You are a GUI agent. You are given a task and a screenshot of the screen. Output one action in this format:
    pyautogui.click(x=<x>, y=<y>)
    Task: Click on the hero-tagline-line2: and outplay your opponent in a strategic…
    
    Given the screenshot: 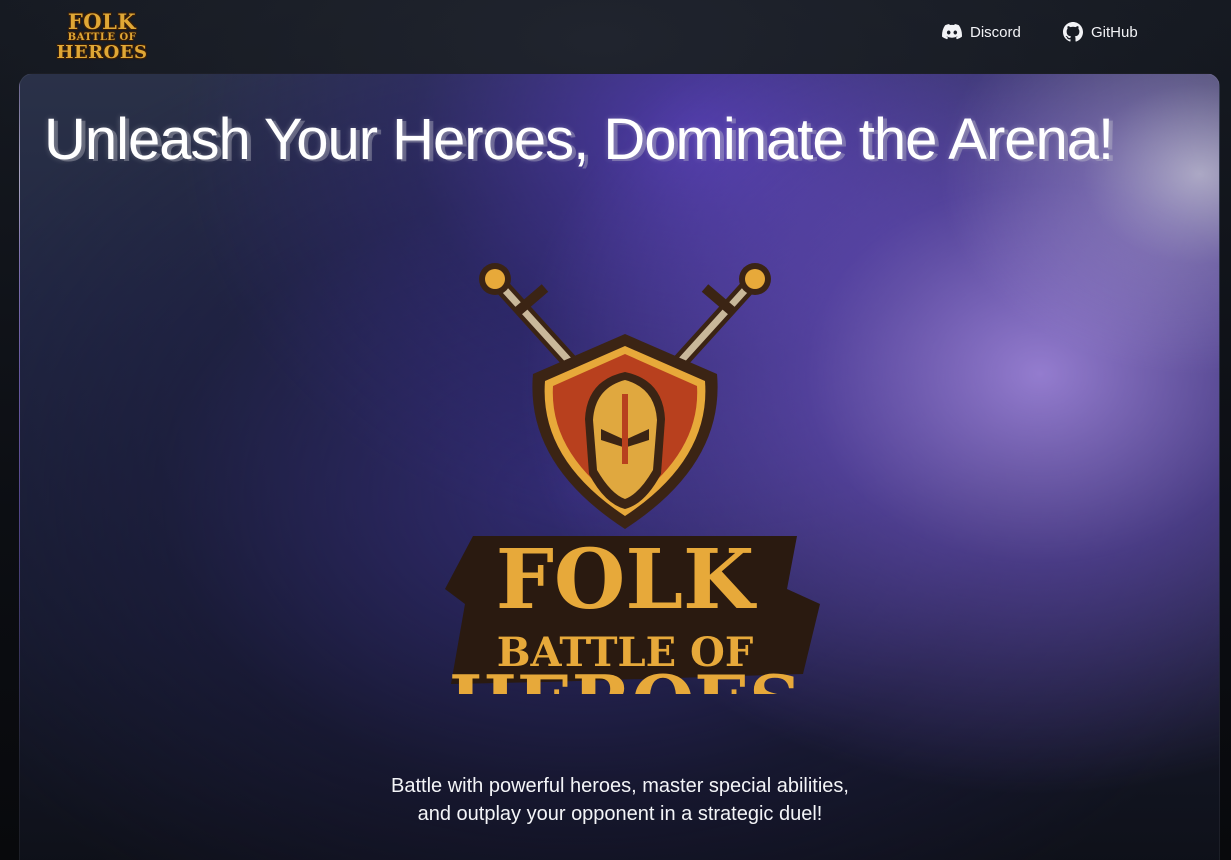 What is the action you would take?
    pyautogui.click(x=620, y=814)
    